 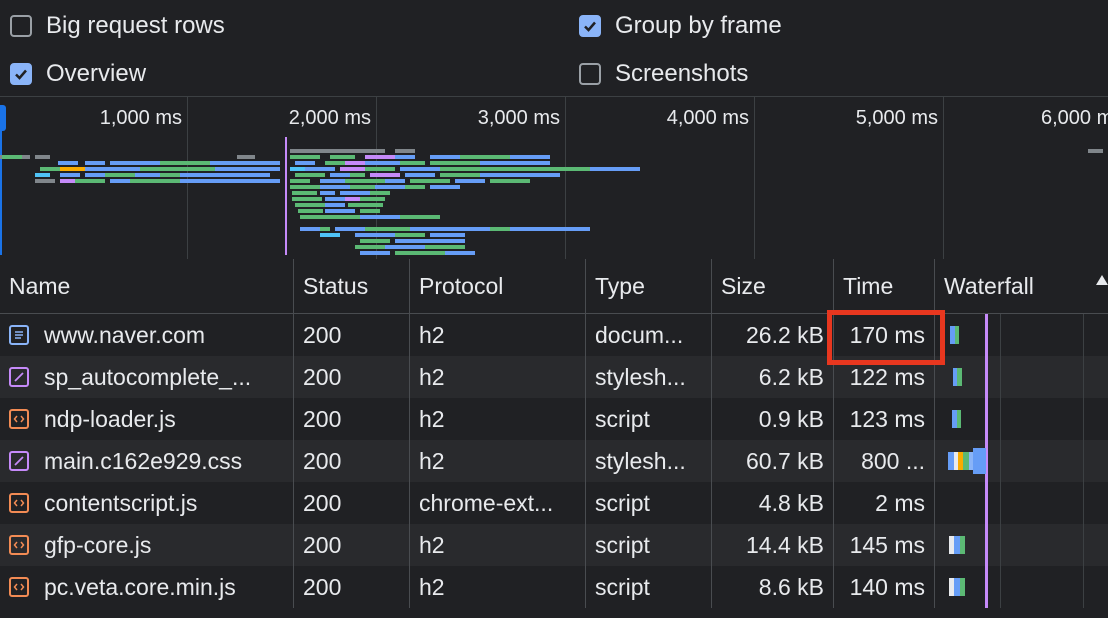 I want to click on sort-ascending-icon, so click(x=1102, y=280).